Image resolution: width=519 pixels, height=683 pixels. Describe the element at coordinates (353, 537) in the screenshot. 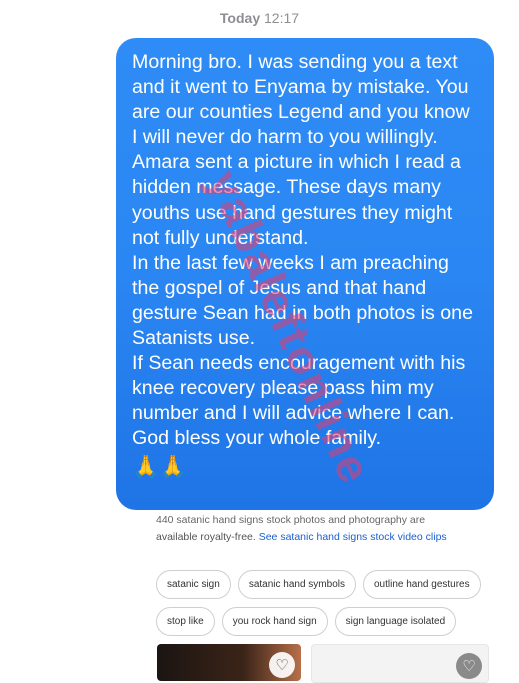

I see `video-clips-link: See satanic hand signs stock video clips` at that location.